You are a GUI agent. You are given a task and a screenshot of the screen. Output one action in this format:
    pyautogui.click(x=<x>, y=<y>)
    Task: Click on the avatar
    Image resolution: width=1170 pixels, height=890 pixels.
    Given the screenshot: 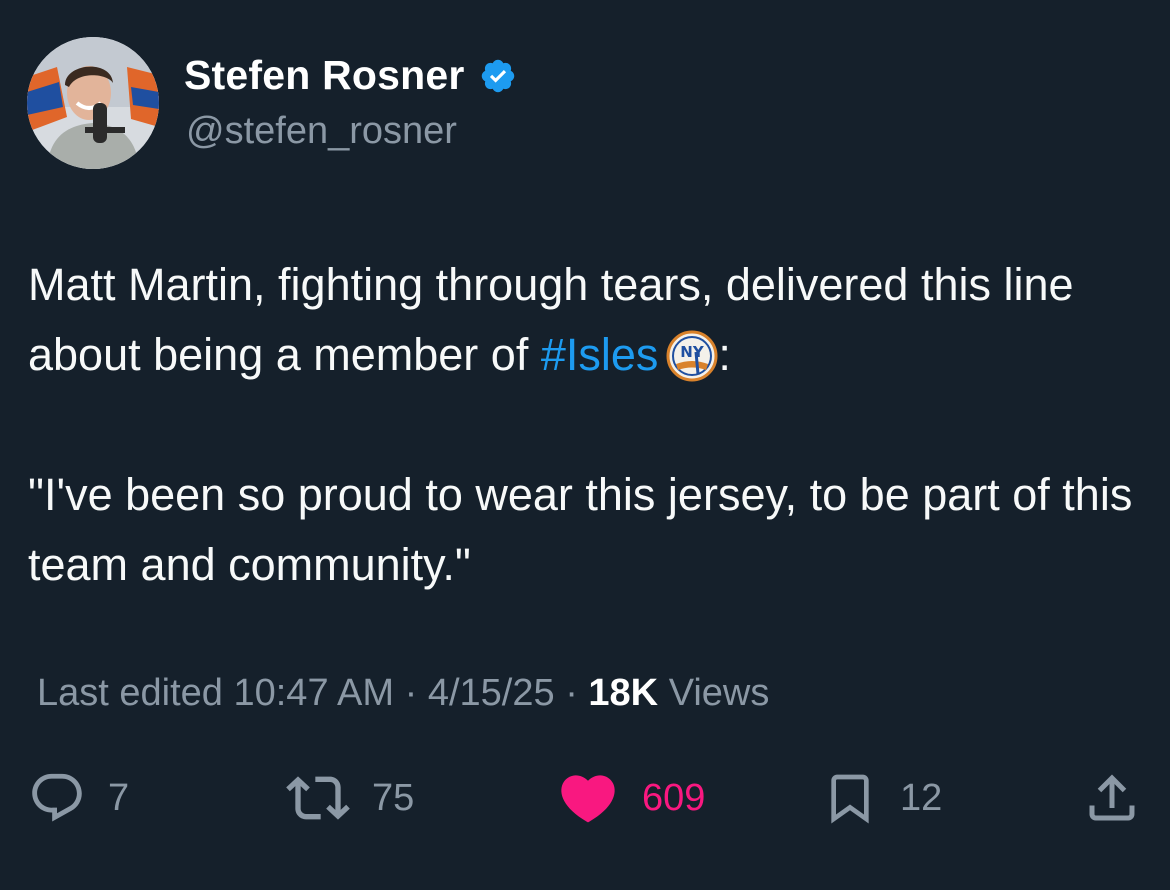 What is the action you would take?
    pyautogui.click(x=93, y=103)
    